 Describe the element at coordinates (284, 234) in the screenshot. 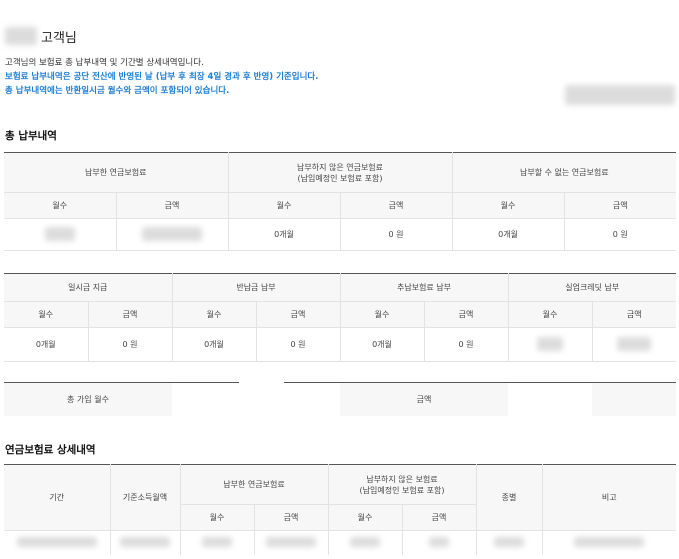

I see `unpaid-months-value: 0개월` at that location.